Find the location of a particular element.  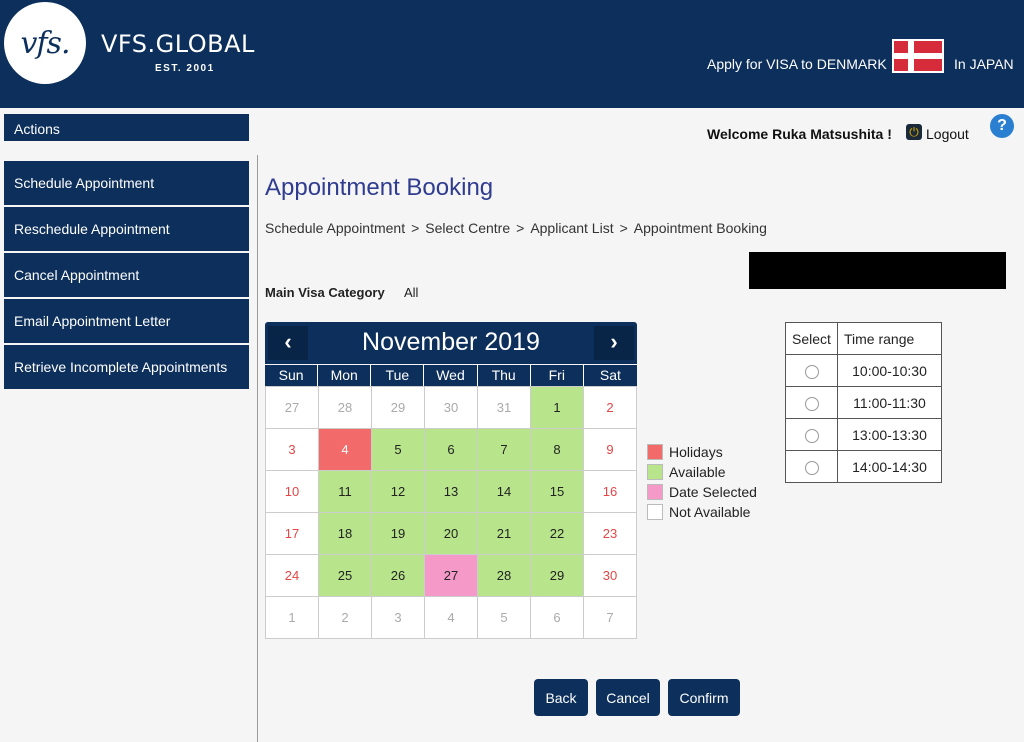

calendar-day-avail: 21 is located at coordinates (504, 534).